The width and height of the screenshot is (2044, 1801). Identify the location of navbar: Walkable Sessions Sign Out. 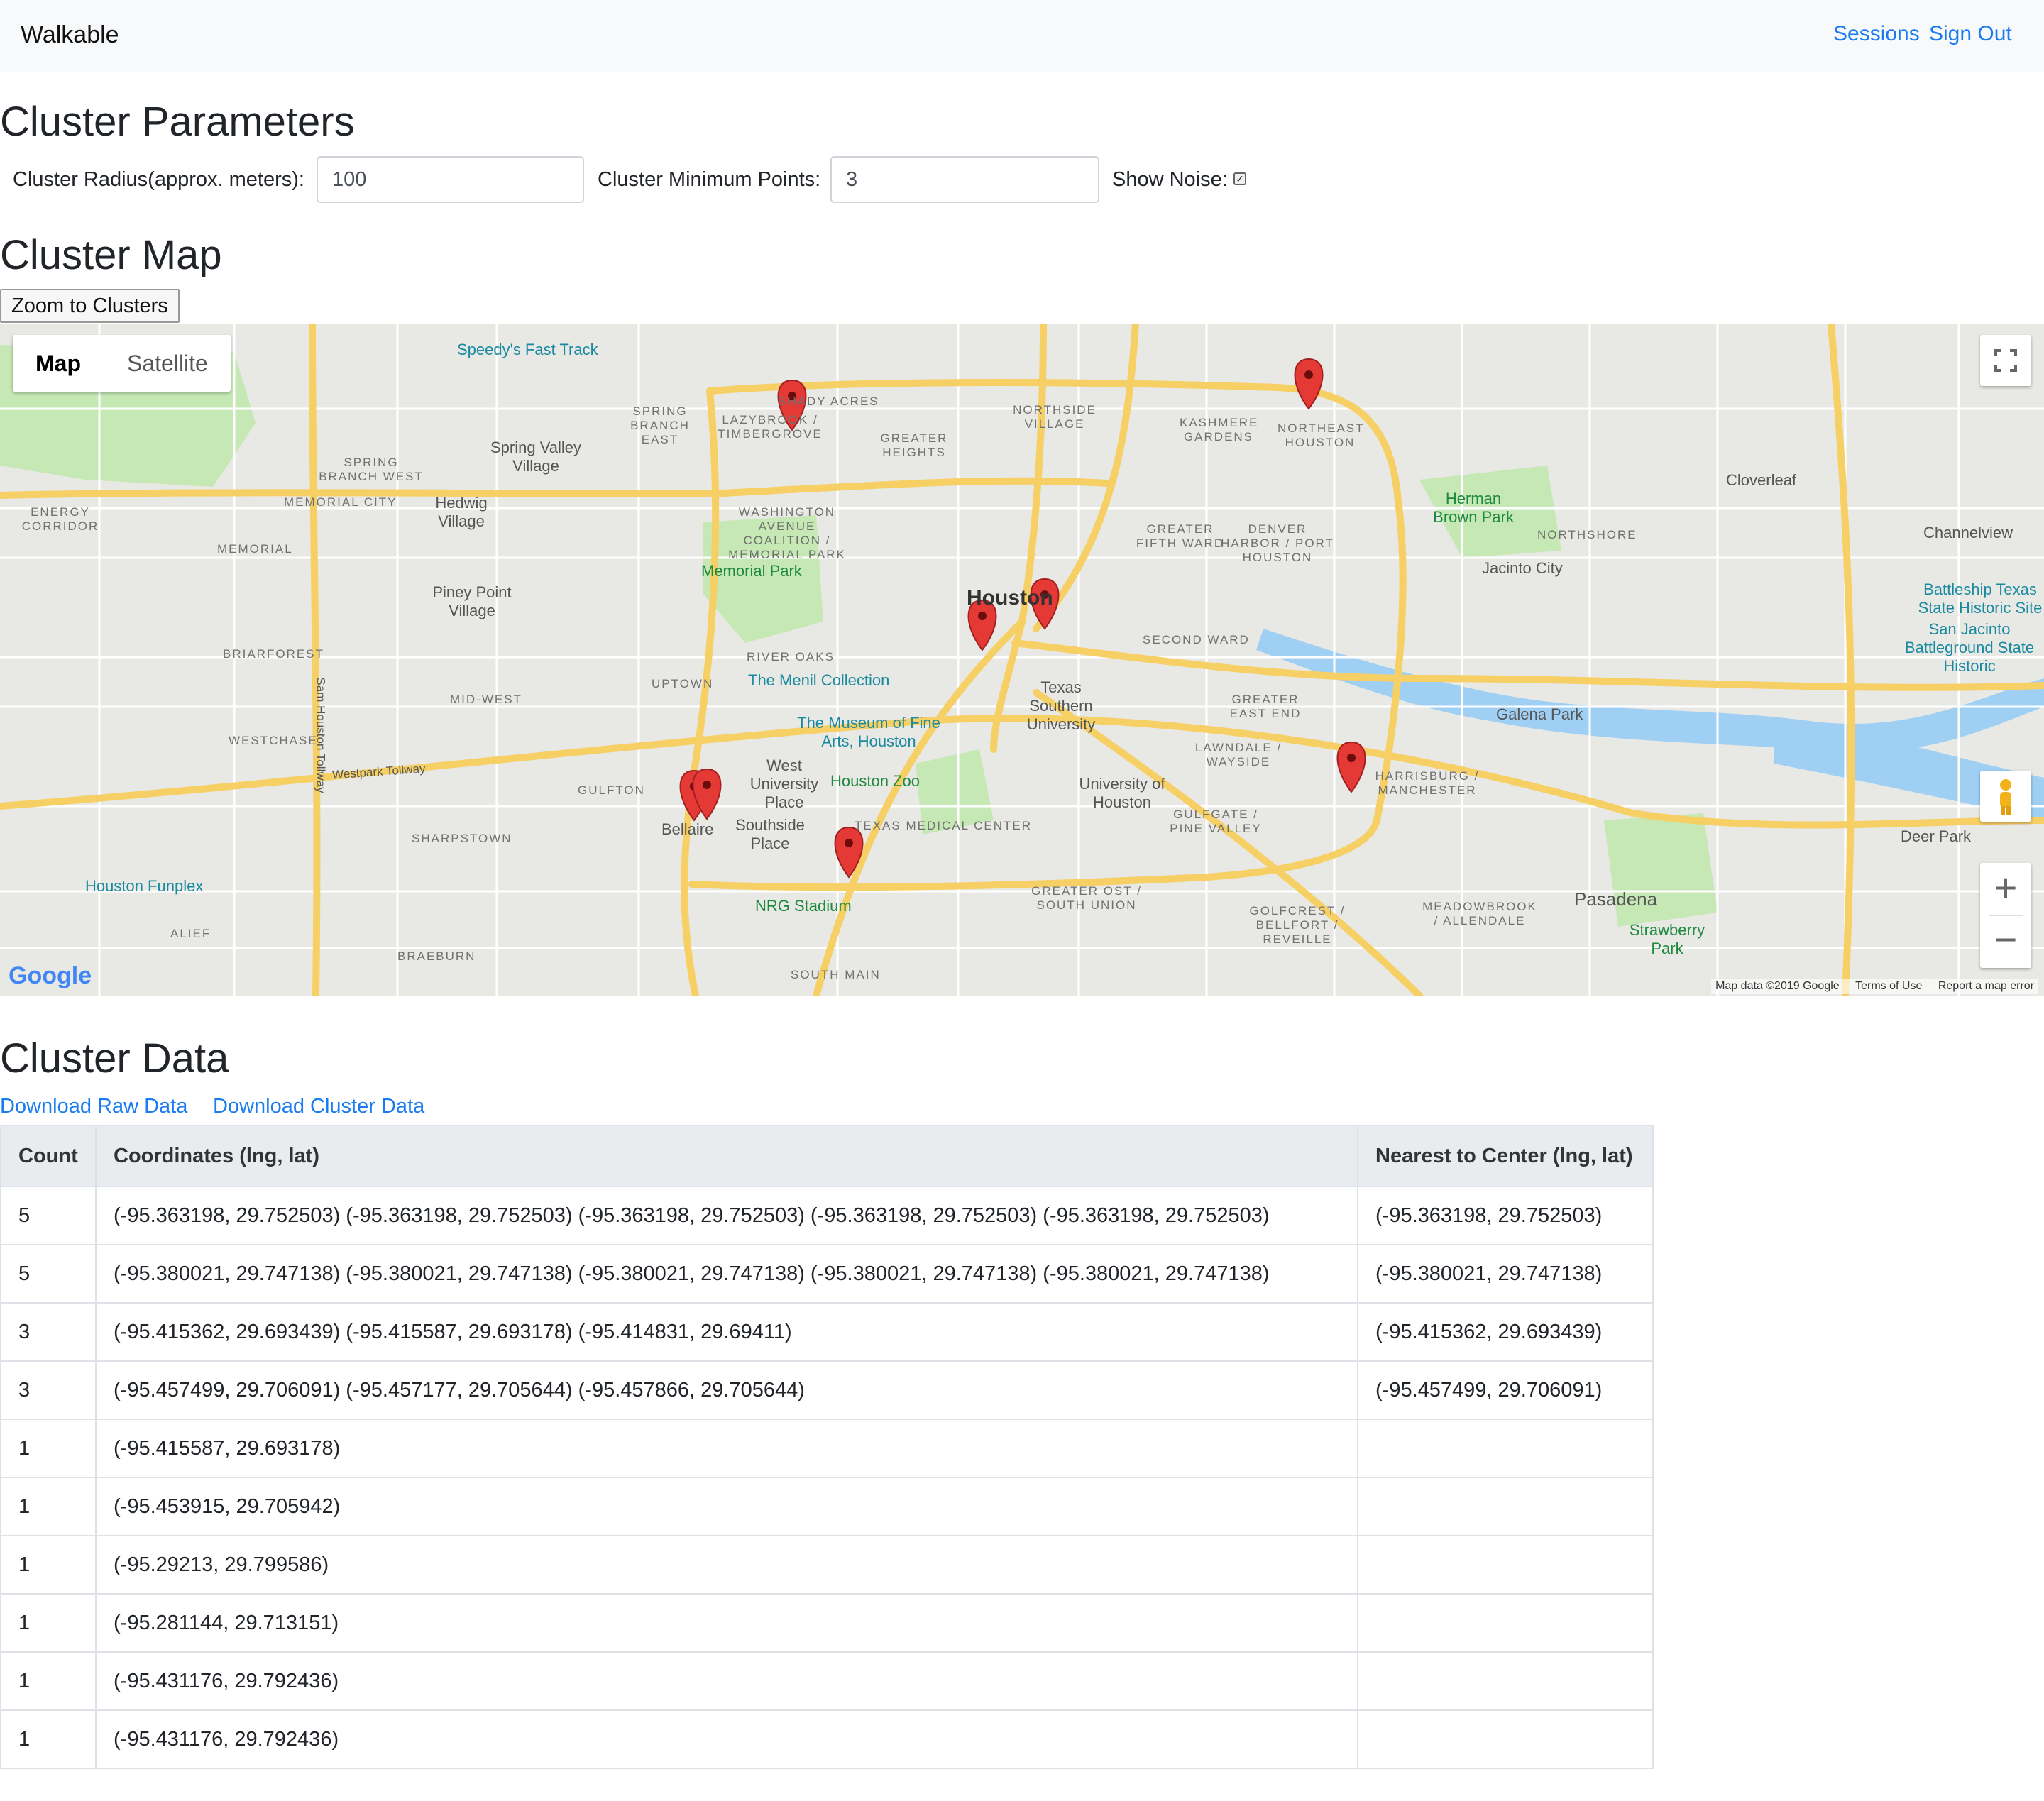
(1022, 36).